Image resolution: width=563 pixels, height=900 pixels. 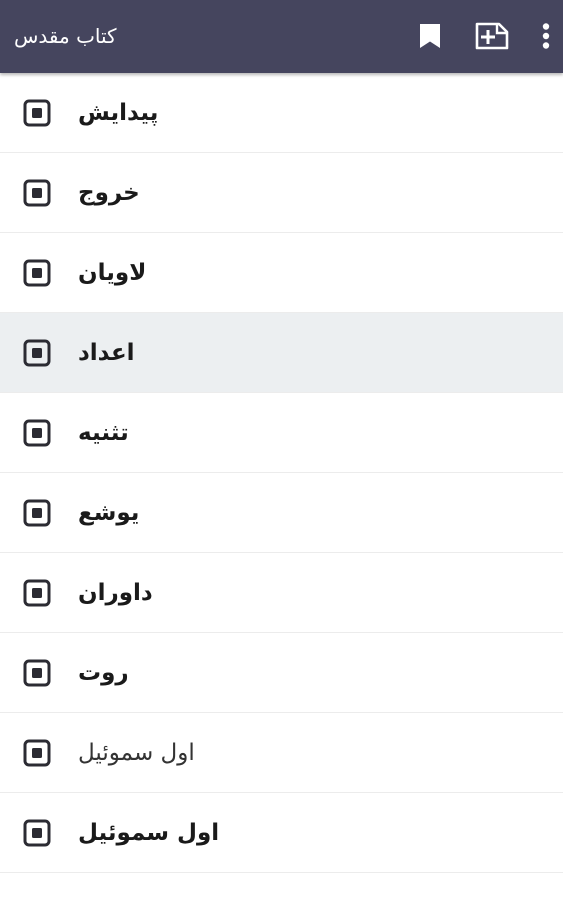 I want to click on book-item-judges: داوران, so click(x=281, y=593).